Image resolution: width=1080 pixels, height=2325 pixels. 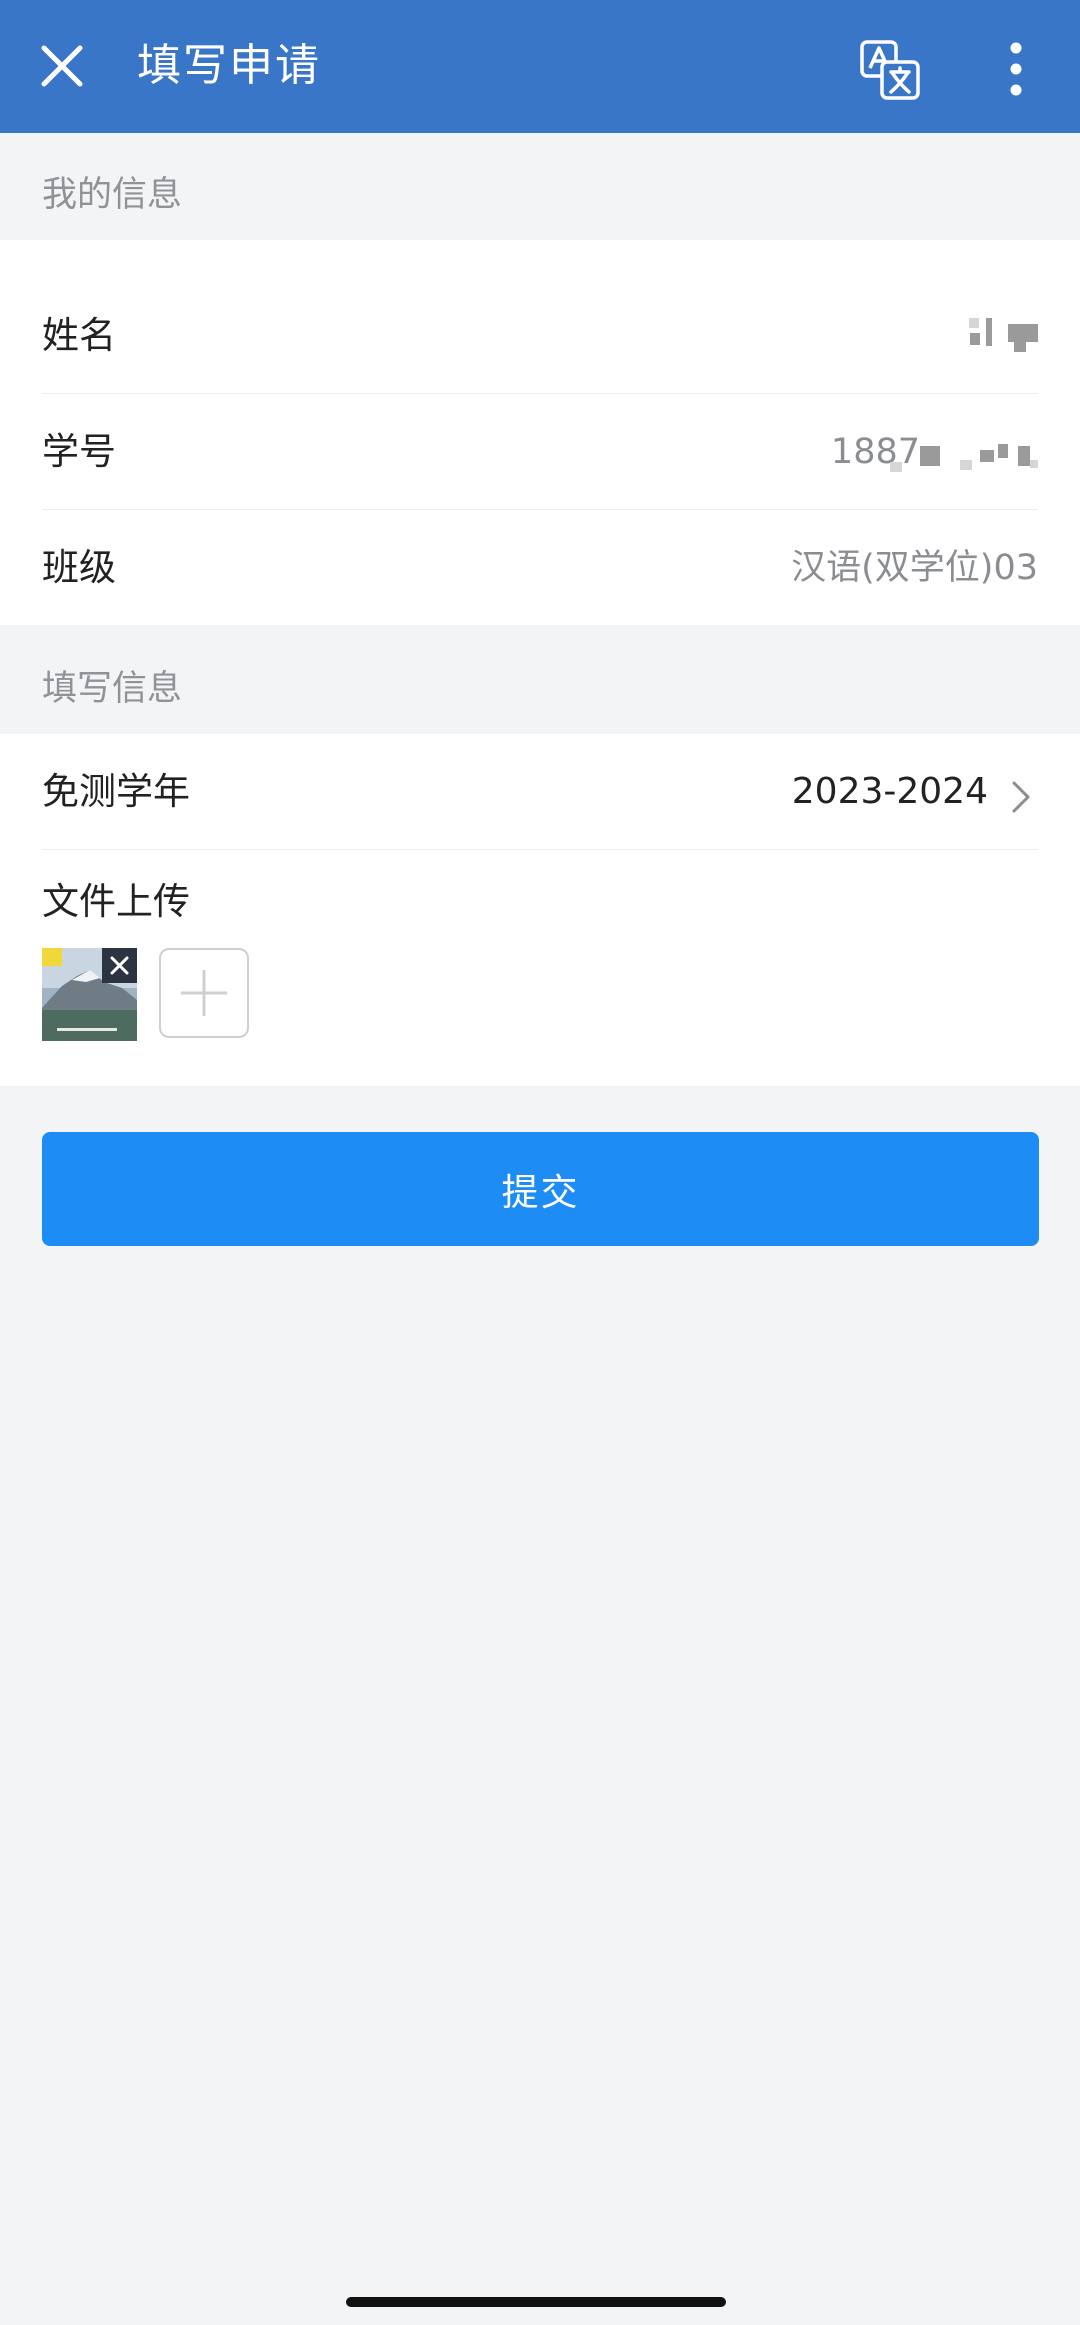 I want to click on plus-icon, so click(x=204, y=993).